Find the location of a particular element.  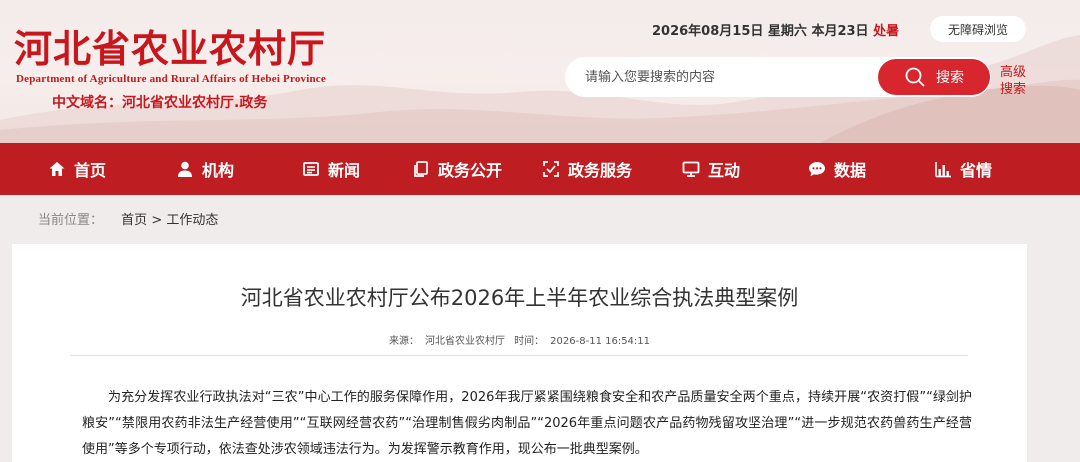

article-meta: 来源： 河北省农业农村厅 时间： 2026-8-11 16:54:11 is located at coordinates (519, 339).